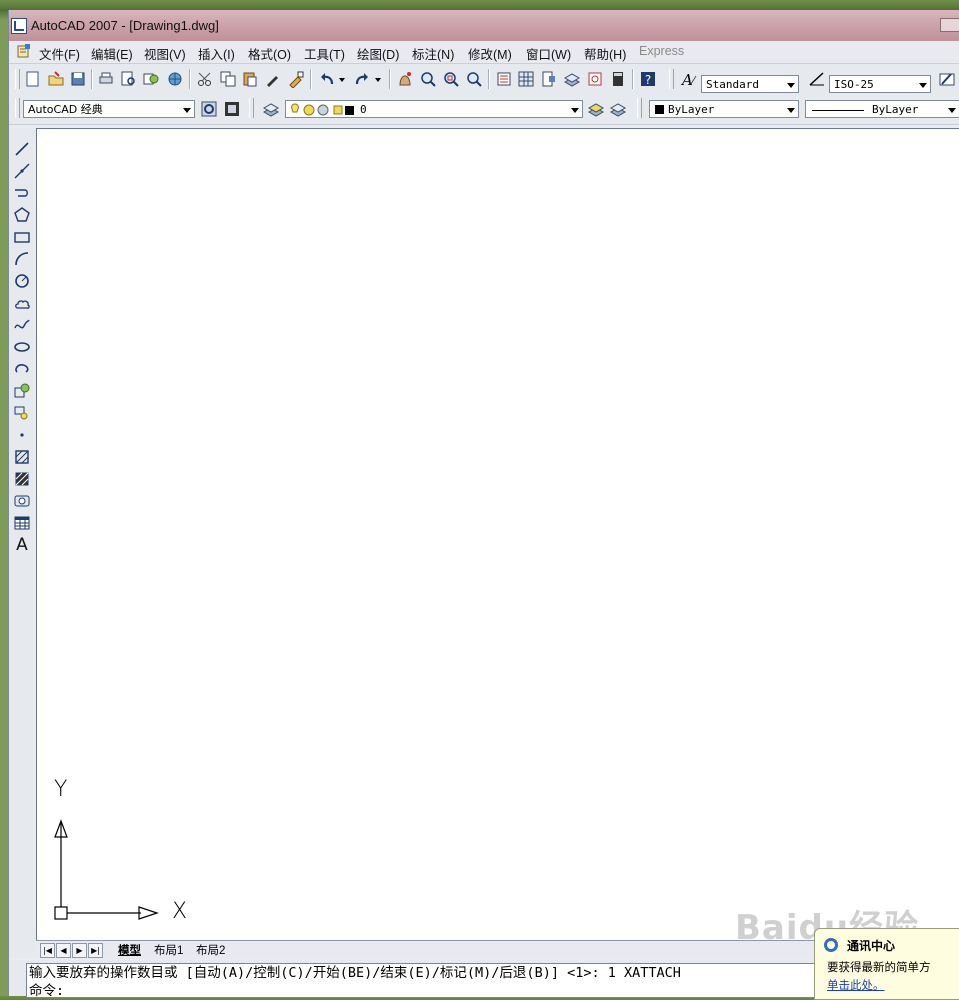  What do you see at coordinates (490, 53) in the screenshot?
I see `menu-modify: 修改(M)` at bounding box center [490, 53].